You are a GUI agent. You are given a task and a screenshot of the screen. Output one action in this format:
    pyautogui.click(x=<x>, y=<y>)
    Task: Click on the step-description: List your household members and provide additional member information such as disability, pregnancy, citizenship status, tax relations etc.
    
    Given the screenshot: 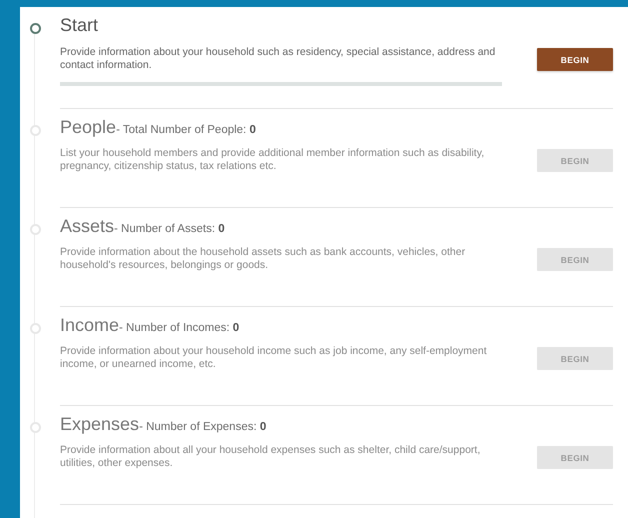 What is the action you would take?
    pyautogui.click(x=273, y=160)
    